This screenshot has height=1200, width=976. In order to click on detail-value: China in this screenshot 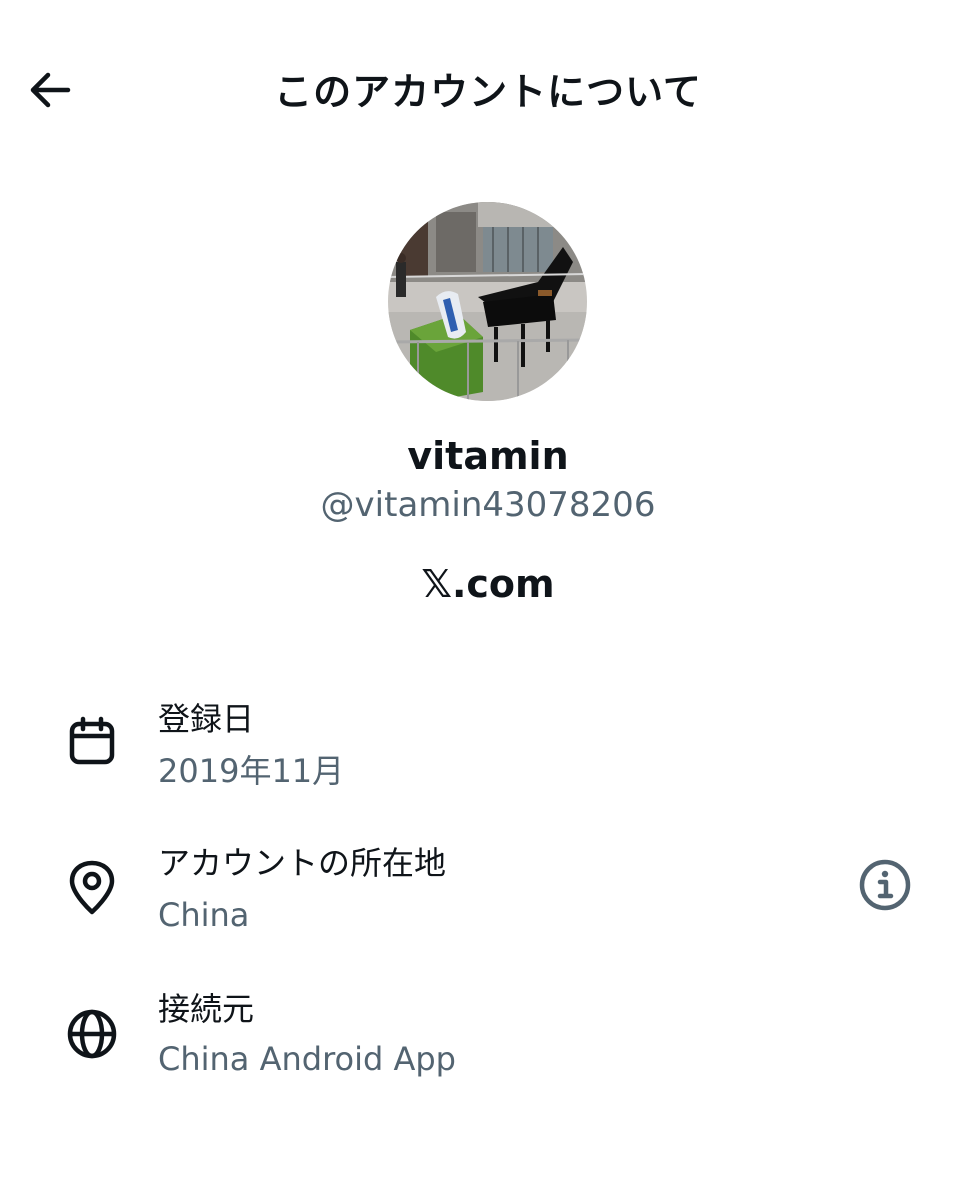, I will do `click(204, 915)`.